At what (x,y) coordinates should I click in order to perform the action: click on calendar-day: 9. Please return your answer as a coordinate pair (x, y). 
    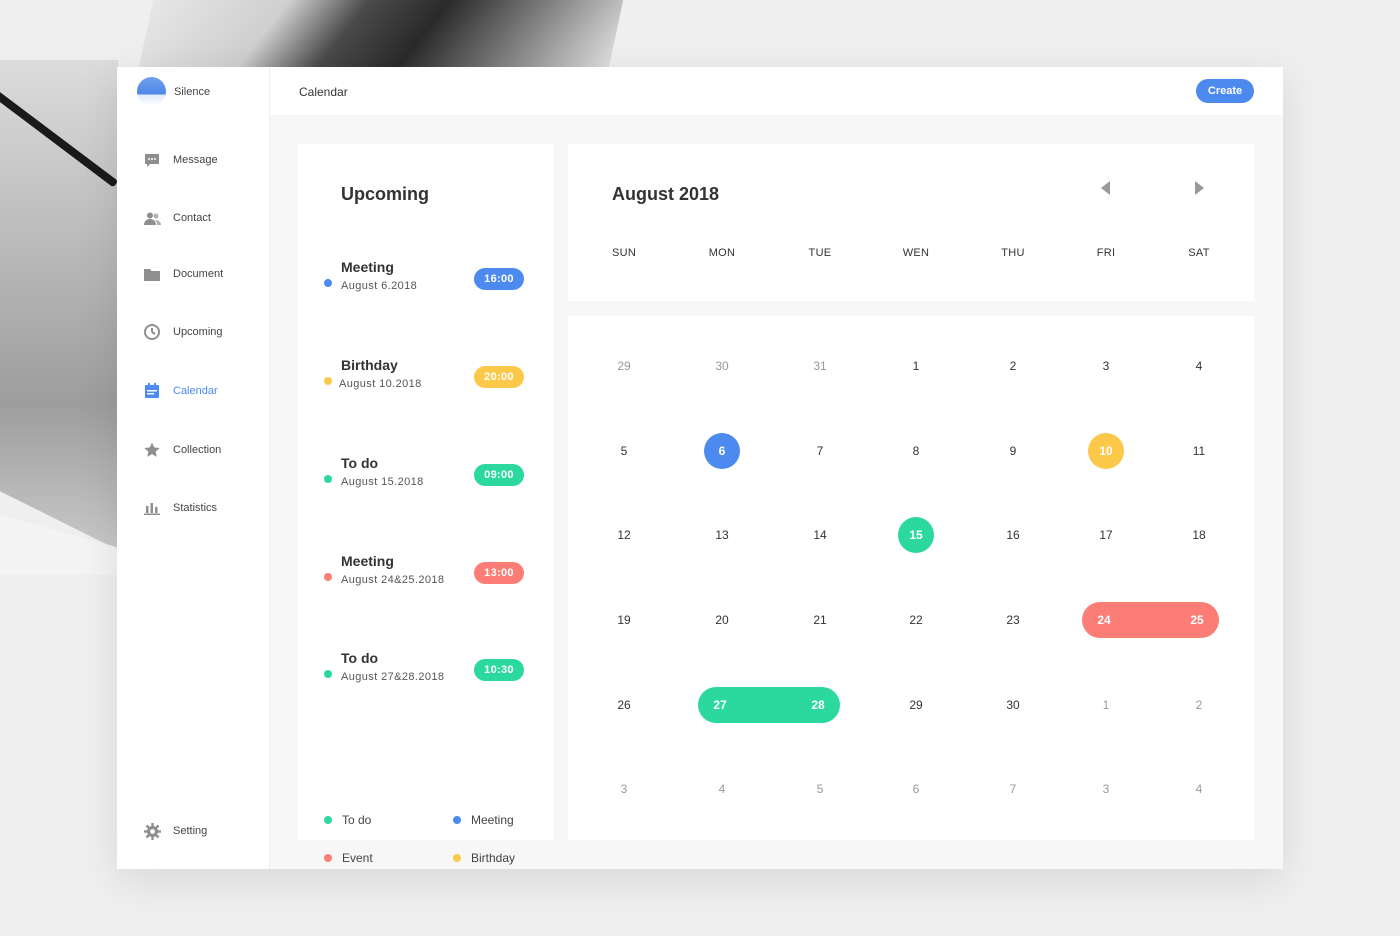
    Looking at the image, I should click on (1013, 451).